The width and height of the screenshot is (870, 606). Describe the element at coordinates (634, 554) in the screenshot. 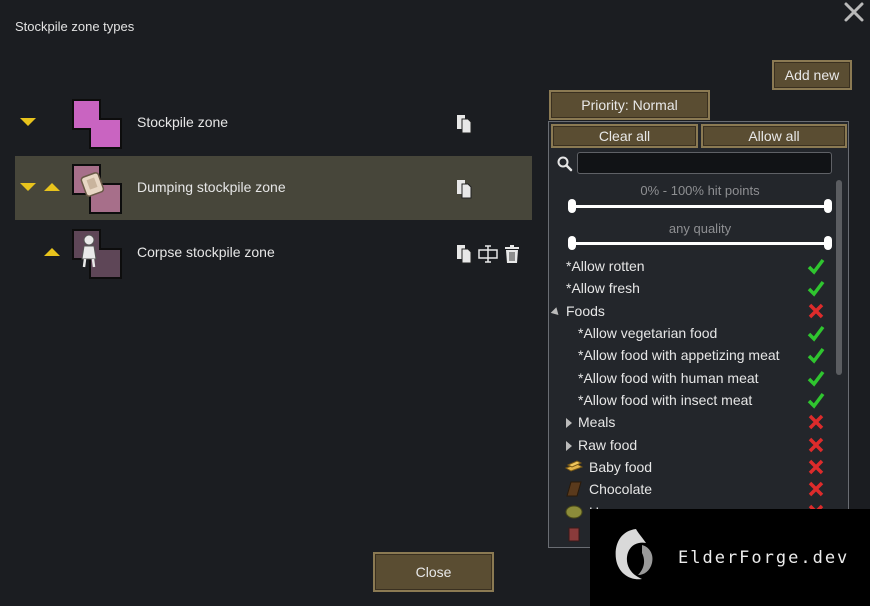

I see `dragon-logo` at that location.